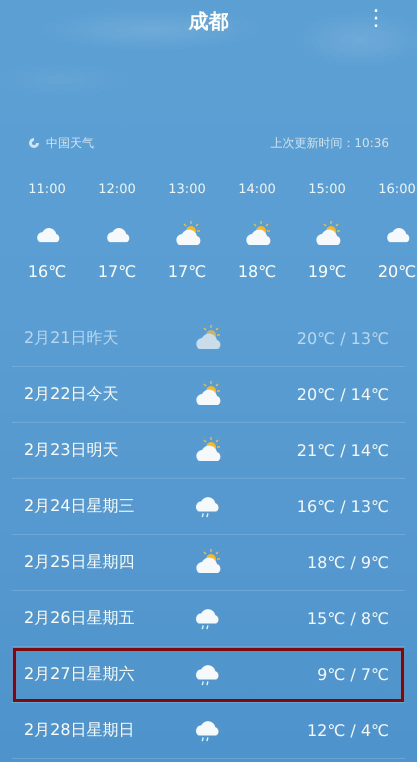 This screenshot has height=762, width=417. Describe the element at coordinates (80, 506) in the screenshot. I see `day-date: 2月24日星期三` at that location.